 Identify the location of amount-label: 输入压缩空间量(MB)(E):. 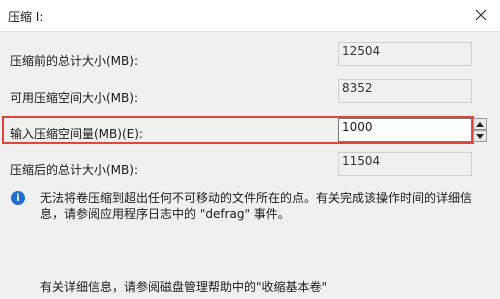
(76, 134).